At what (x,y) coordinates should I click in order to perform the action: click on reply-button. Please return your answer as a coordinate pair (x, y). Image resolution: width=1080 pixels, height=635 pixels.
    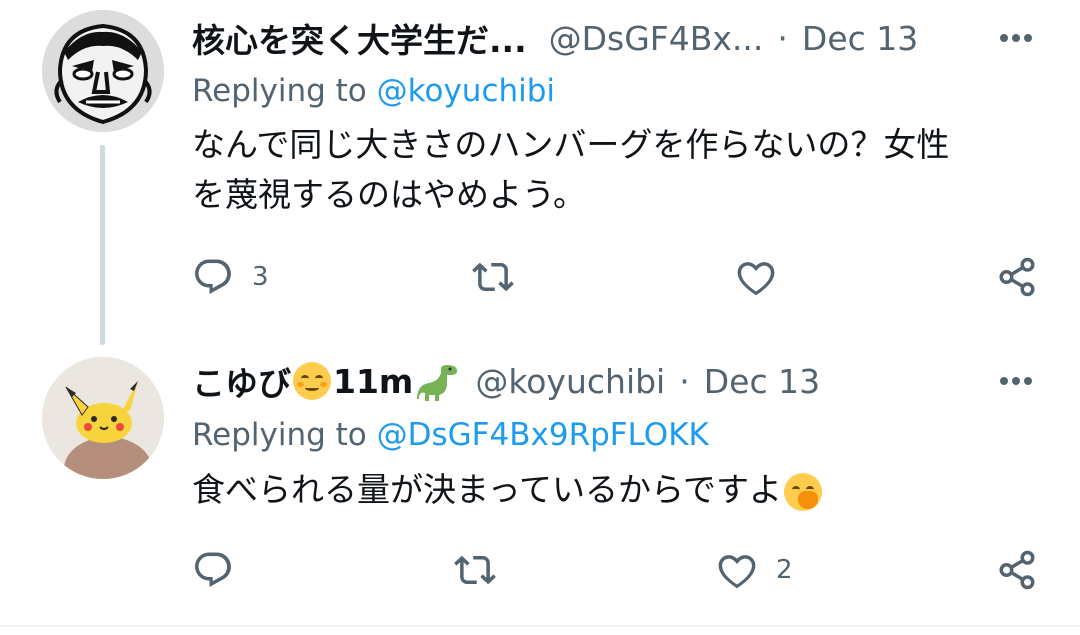
    Looking at the image, I should click on (213, 570).